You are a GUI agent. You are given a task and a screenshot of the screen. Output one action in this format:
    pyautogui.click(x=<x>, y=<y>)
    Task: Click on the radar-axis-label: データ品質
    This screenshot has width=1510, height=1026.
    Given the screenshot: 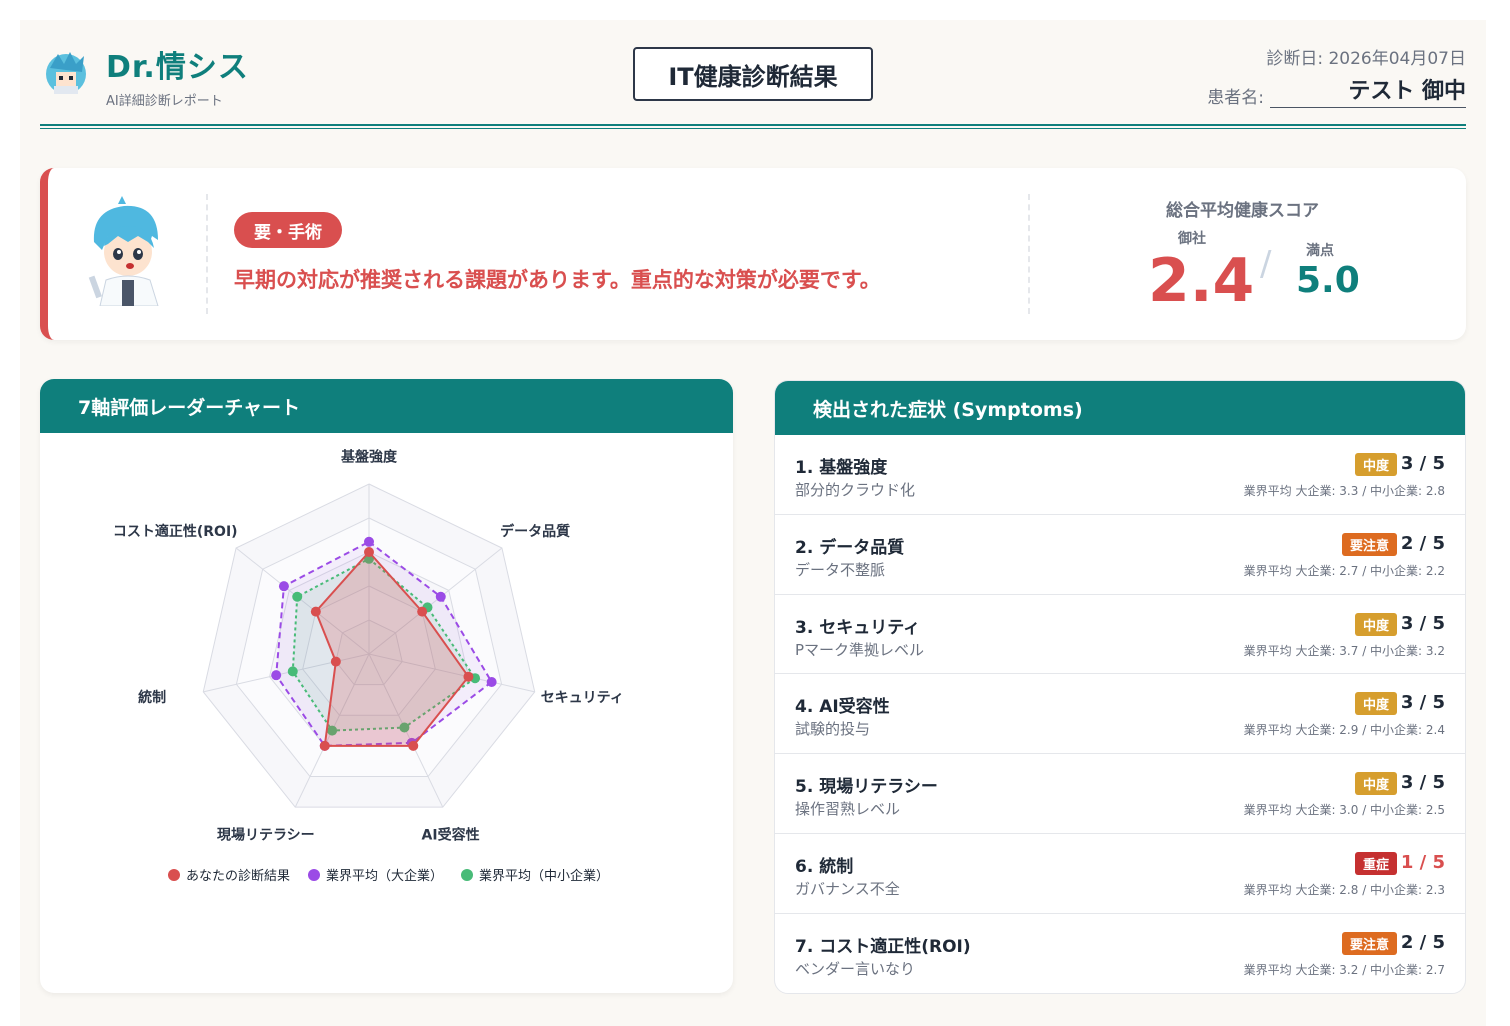 What is the action you would take?
    pyautogui.click(x=535, y=531)
    